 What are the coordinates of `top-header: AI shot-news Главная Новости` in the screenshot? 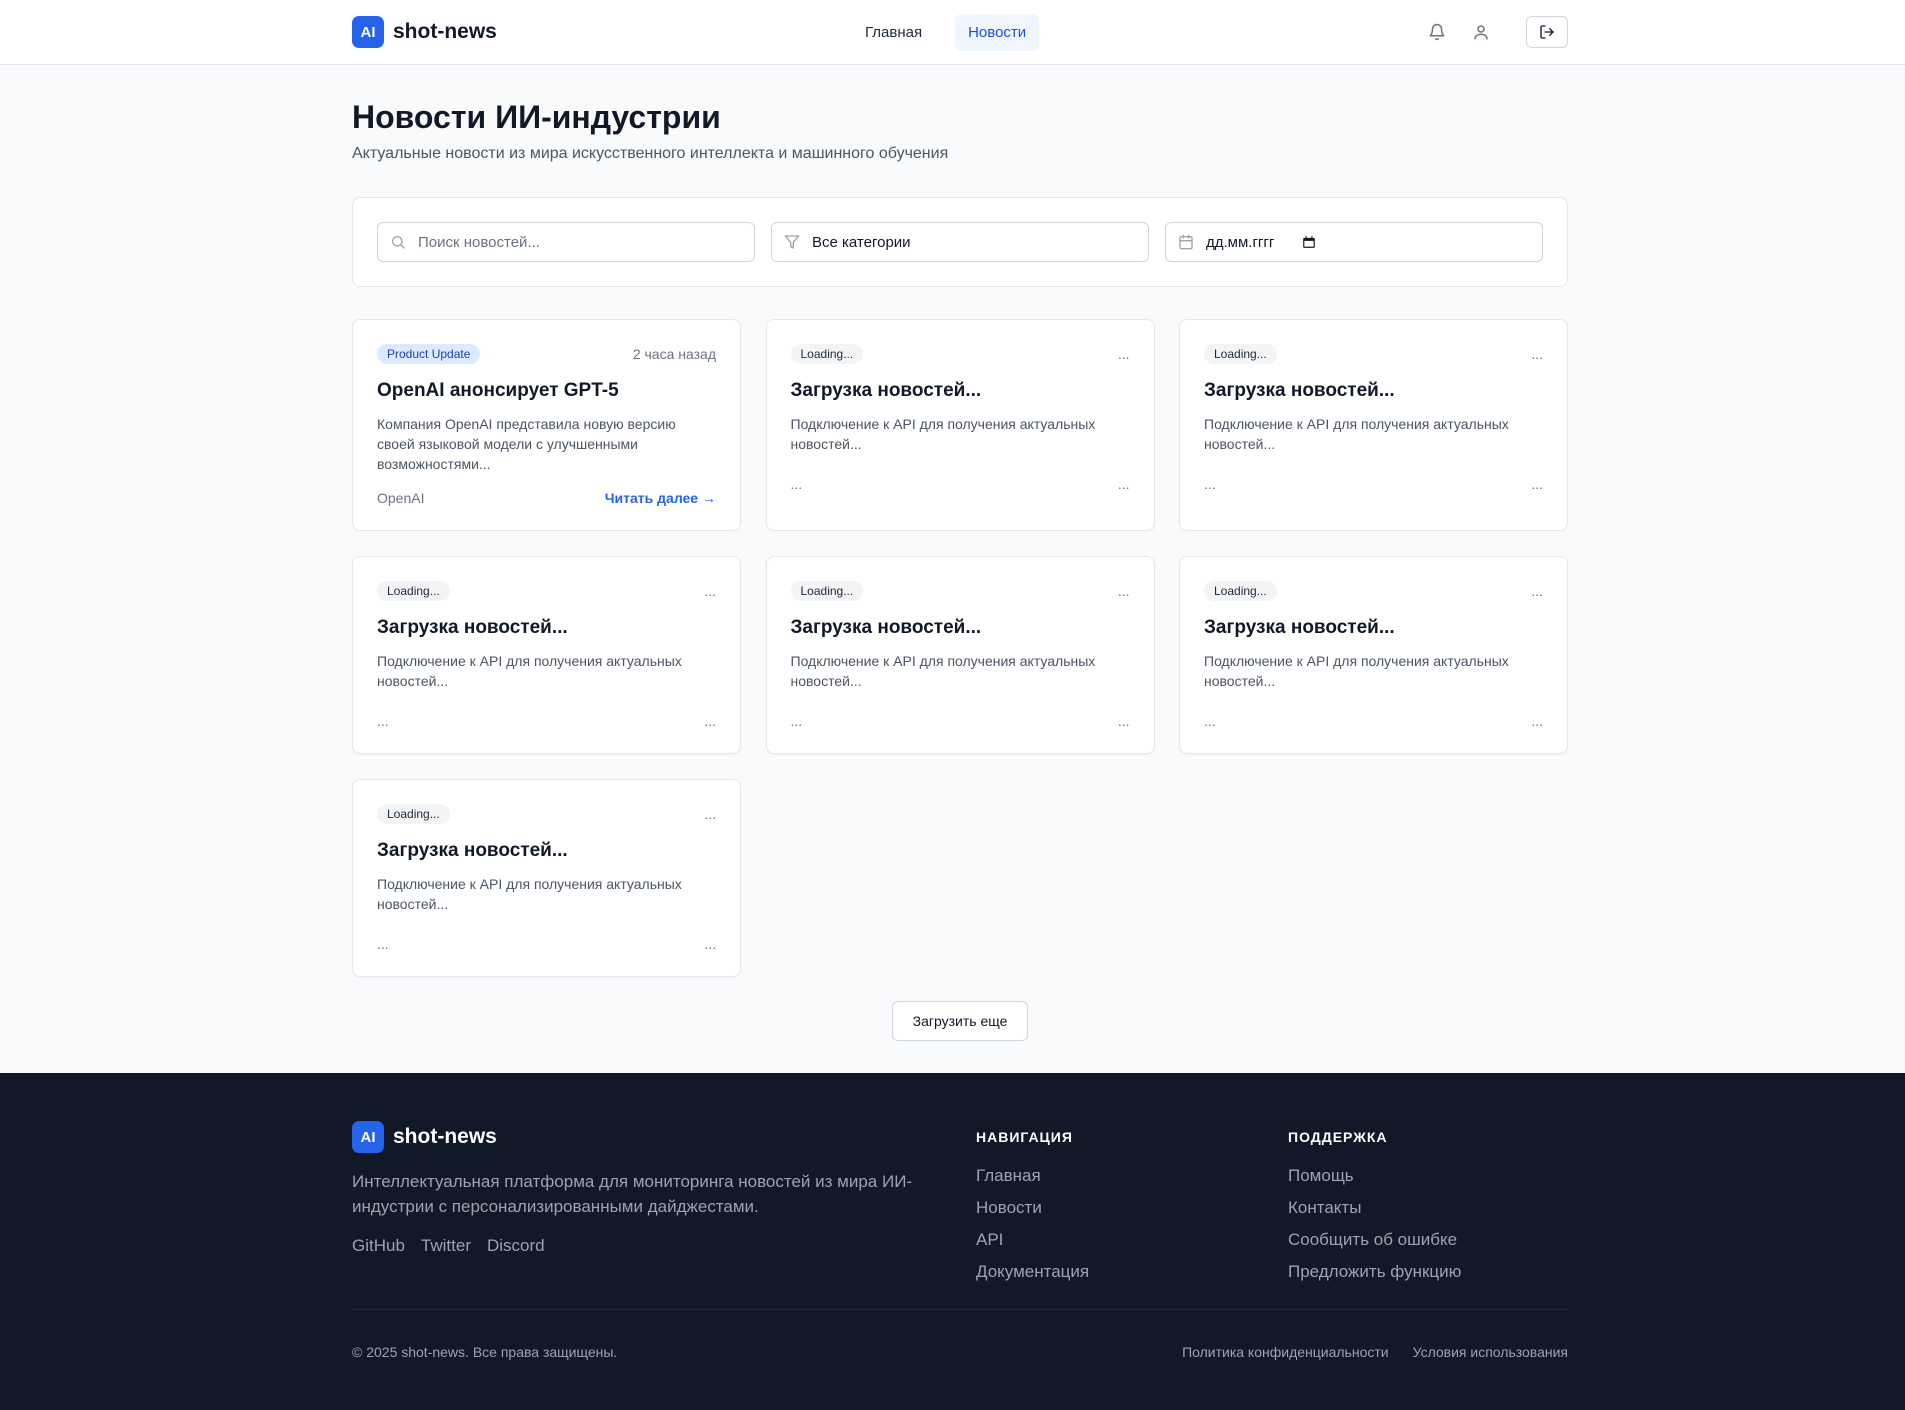 It's located at (952, 32).